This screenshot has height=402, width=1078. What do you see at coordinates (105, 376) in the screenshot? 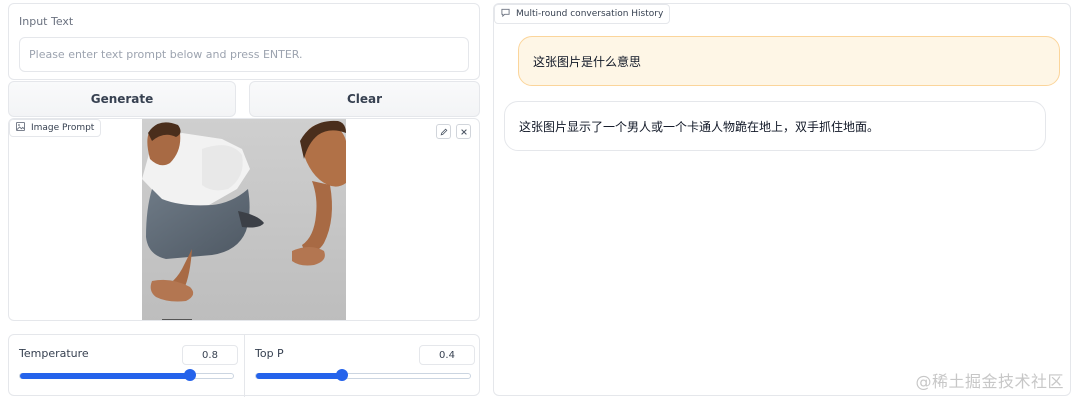
I see `temperature-slider-fill` at bounding box center [105, 376].